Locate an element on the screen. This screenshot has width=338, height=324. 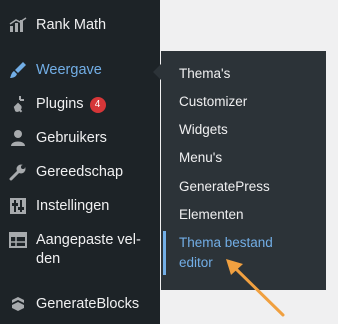
paintbrush-icon is located at coordinates (18, 70).